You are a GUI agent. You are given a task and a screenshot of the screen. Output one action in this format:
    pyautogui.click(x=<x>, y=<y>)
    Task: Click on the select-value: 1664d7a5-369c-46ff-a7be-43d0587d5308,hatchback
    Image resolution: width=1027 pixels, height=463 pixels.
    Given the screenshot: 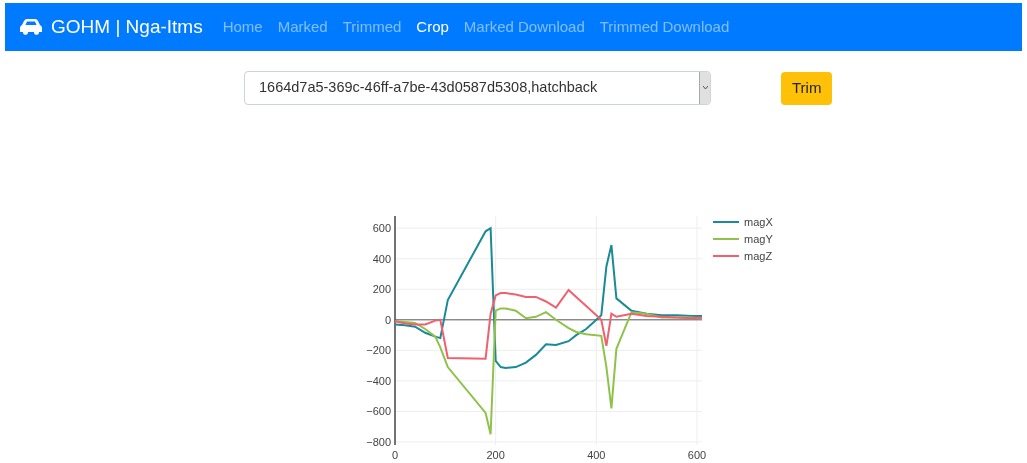 What is the action you would take?
    pyautogui.click(x=428, y=88)
    